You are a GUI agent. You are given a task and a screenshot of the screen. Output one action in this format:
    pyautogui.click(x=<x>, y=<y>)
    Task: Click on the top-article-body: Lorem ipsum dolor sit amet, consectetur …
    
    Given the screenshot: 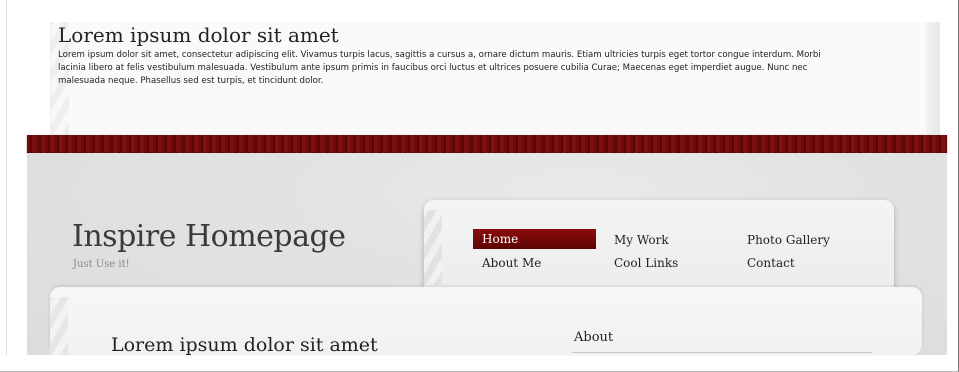 What is the action you would take?
    pyautogui.click(x=439, y=68)
    